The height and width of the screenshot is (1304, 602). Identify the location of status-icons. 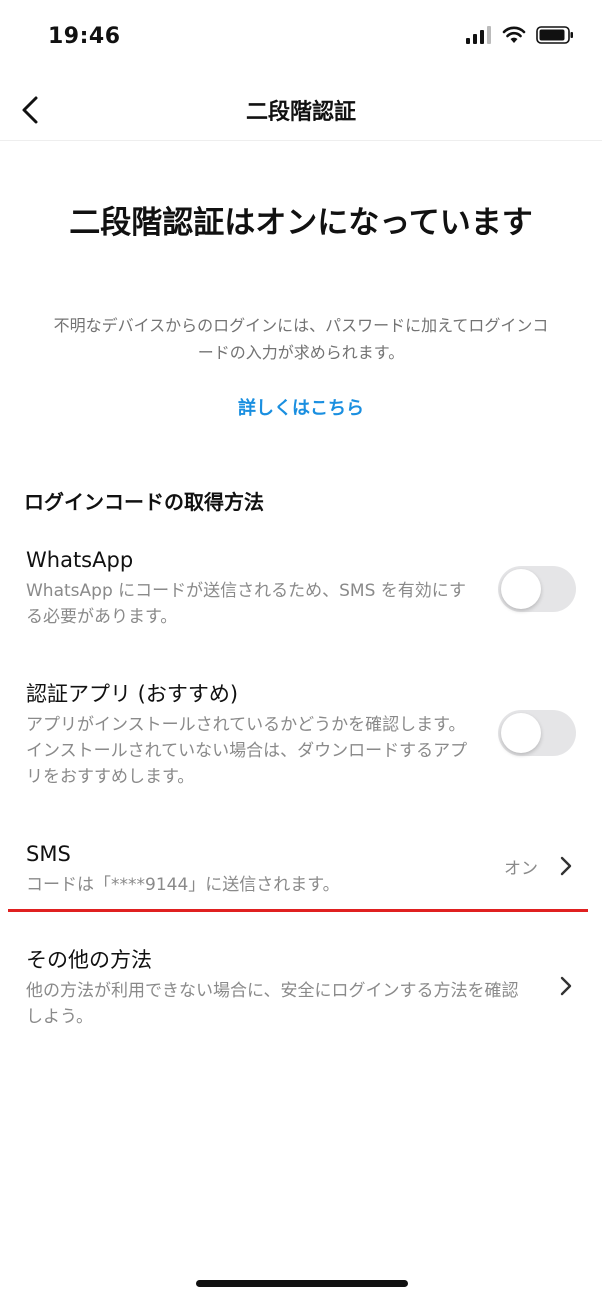
(520, 35).